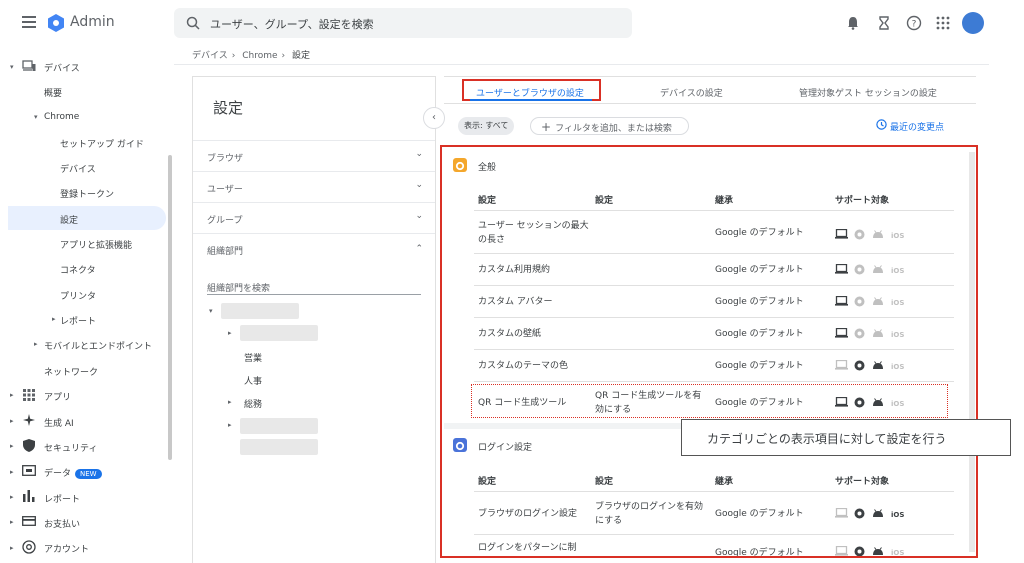  Describe the element at coordinates (29, 470) in the screenshot. I see `folder-icon` at that location.